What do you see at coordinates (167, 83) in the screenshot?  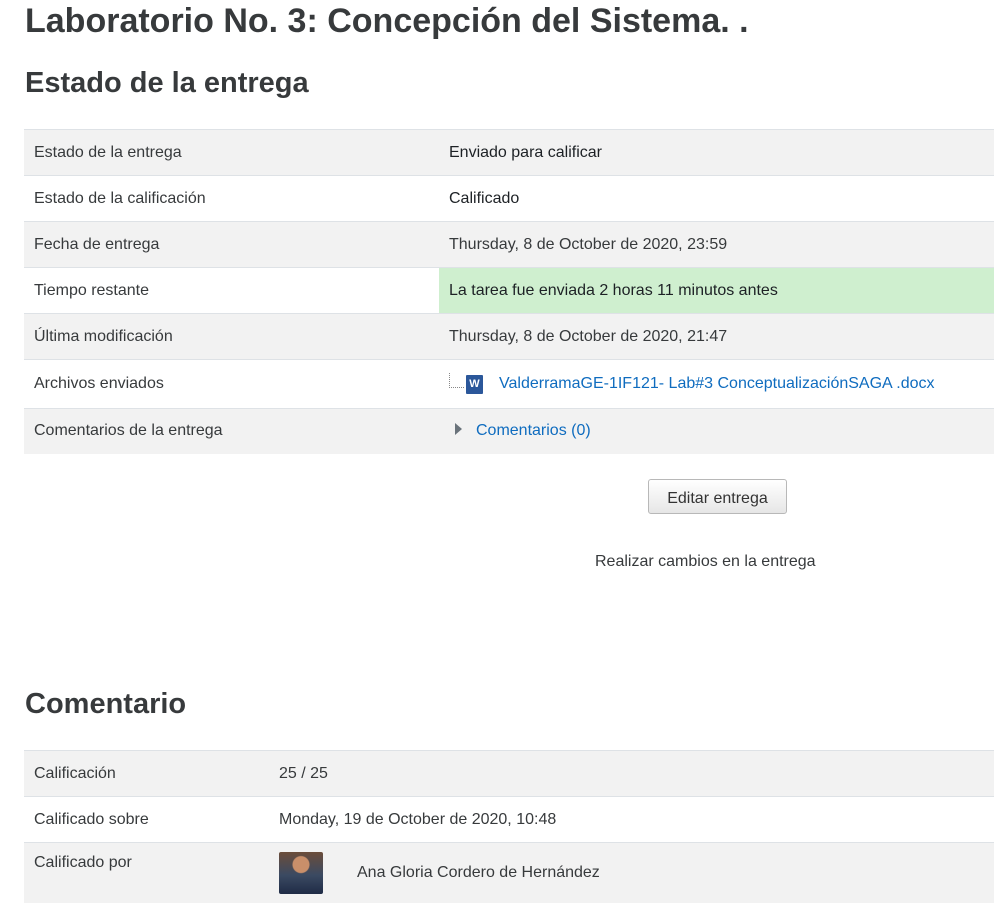 I see `submission-status-heading: Estado de la entrega` at bounding box center [167, 83].